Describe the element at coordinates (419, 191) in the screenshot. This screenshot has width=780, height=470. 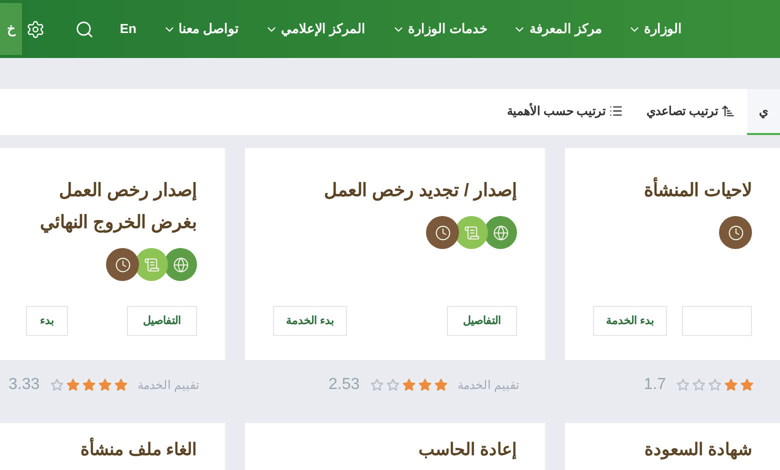
I see `service-title: إصدار / تجديد رخص العمل` at that location.